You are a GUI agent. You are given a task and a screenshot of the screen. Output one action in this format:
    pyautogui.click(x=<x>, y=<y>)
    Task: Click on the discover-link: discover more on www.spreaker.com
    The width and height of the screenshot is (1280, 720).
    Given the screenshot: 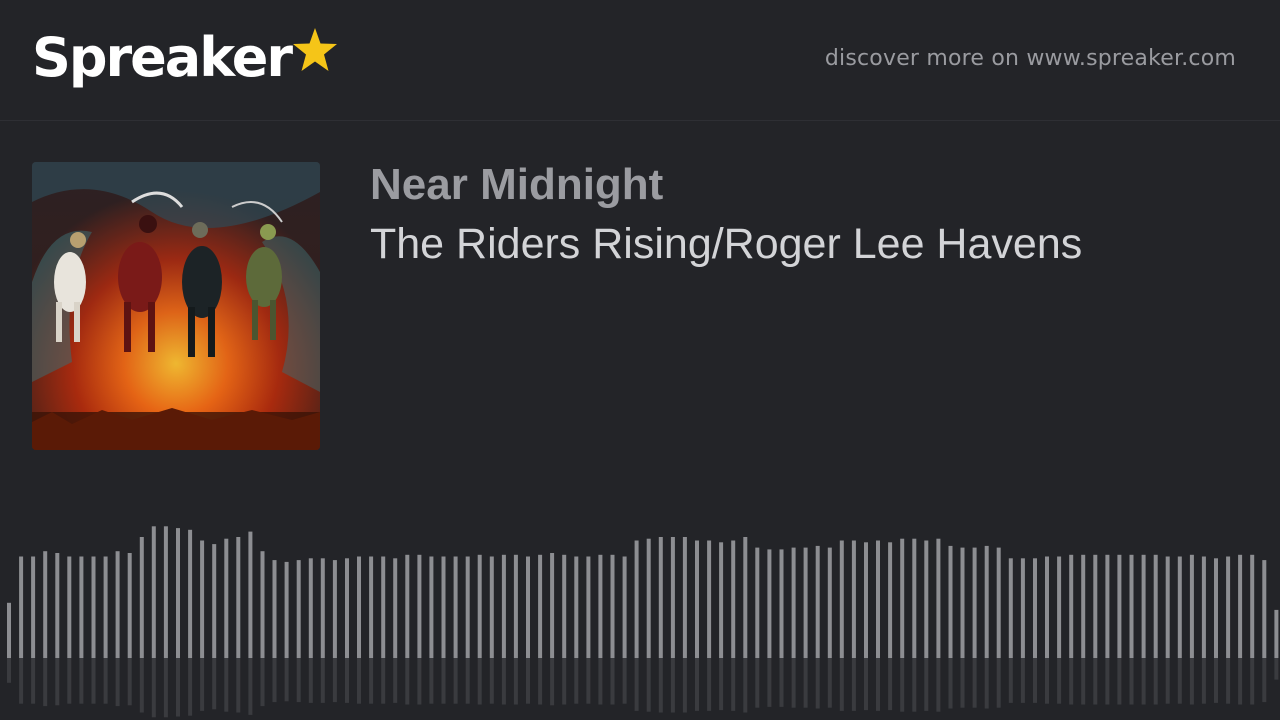 What is the action you would take?
    pyautogui.click(x=1030, y=58)
    